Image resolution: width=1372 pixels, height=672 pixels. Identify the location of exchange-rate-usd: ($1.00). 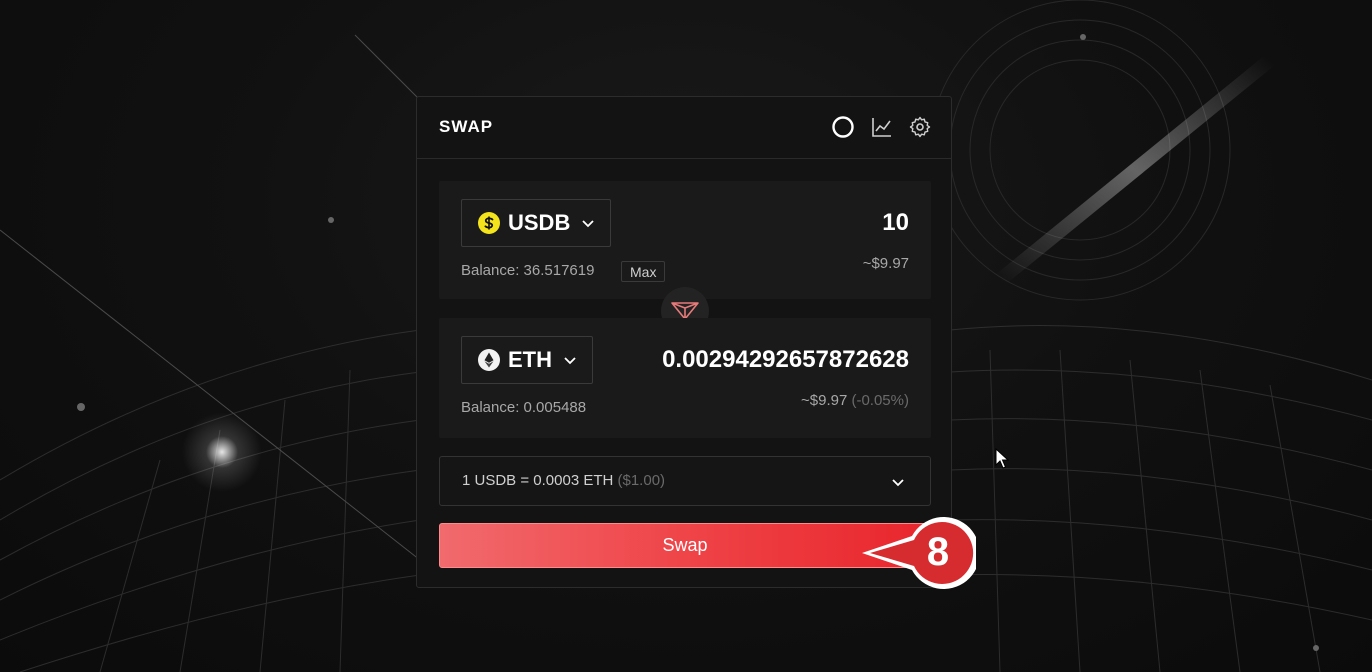
(641, 480).